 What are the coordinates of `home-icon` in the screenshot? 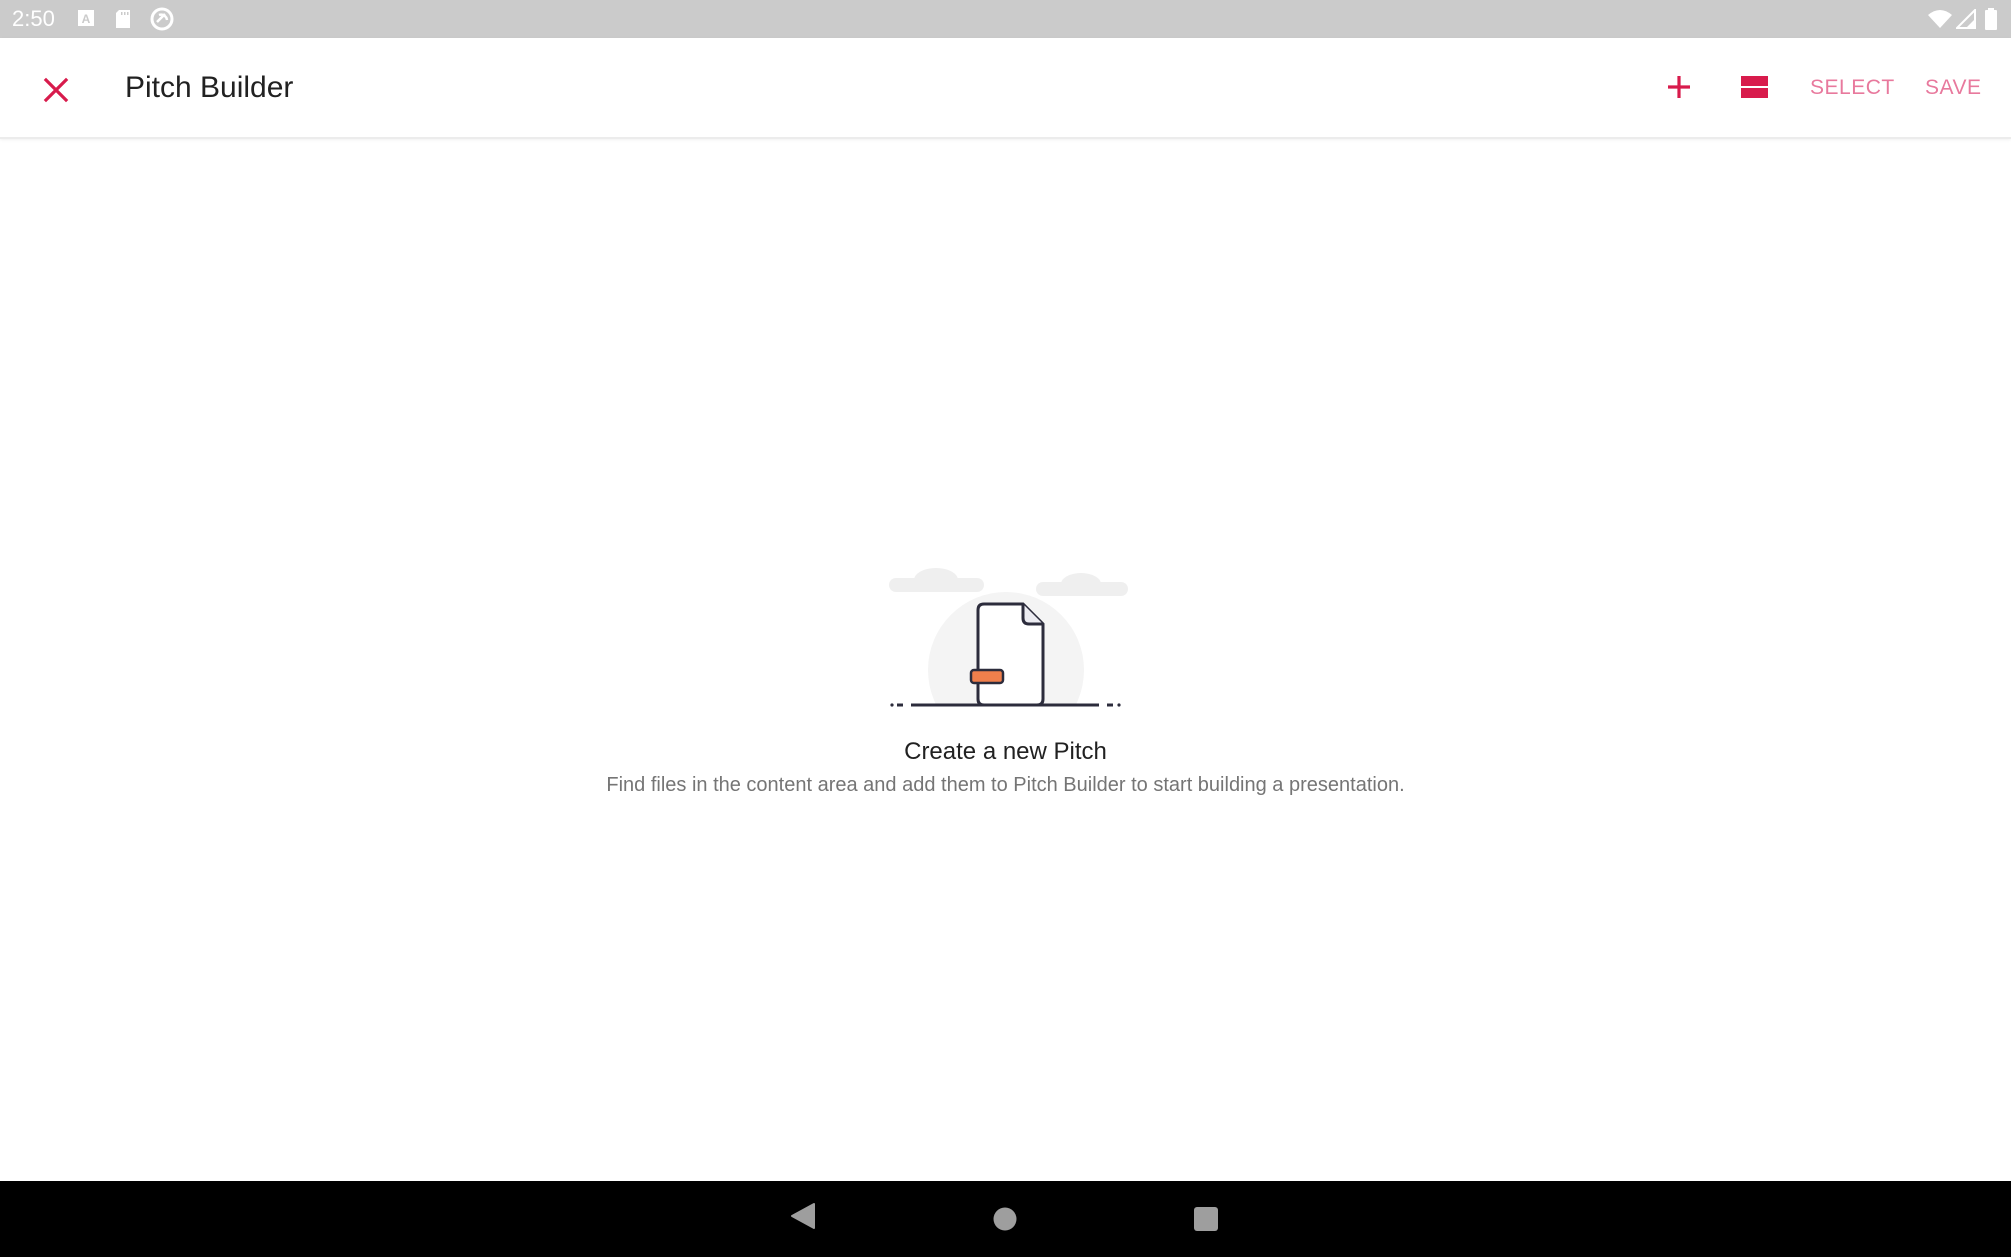 It's located at (1005, 1221).